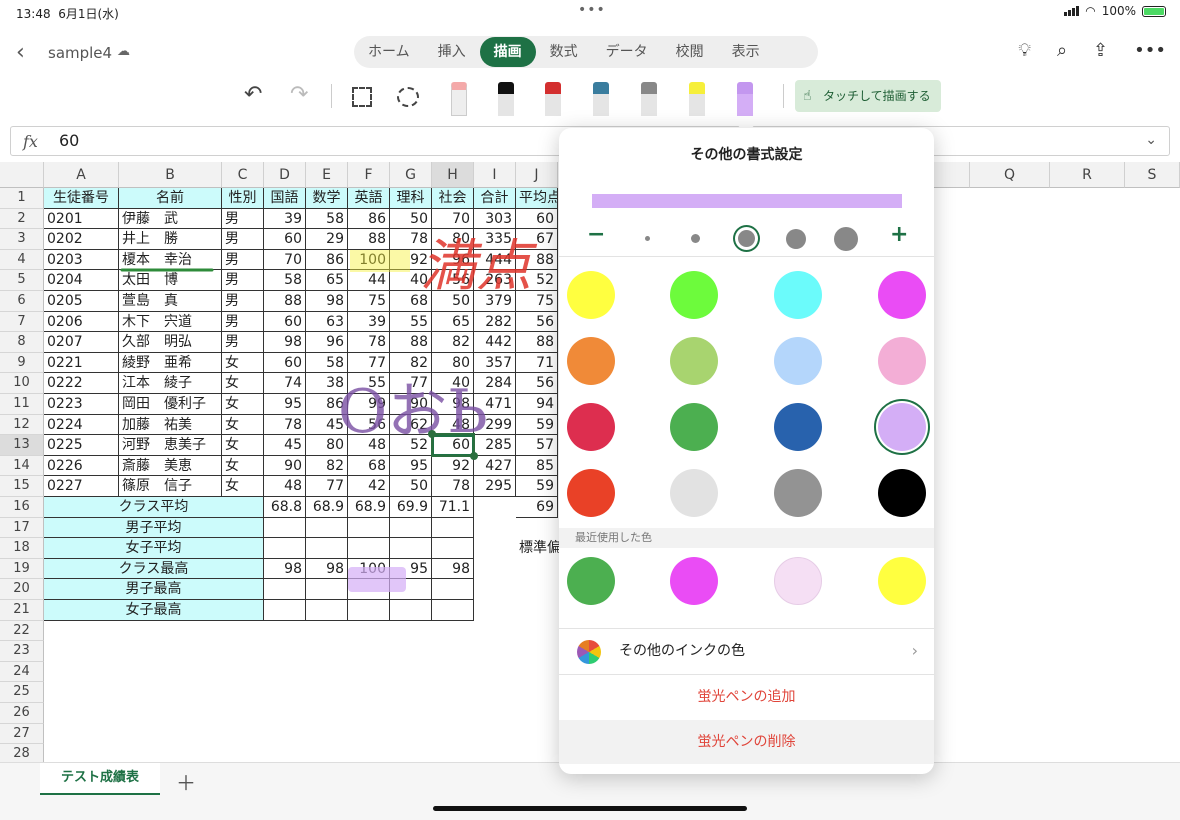 The height and width of the screenshot is (820, 1180). I want to click on cell: 42, so click(369, 486).